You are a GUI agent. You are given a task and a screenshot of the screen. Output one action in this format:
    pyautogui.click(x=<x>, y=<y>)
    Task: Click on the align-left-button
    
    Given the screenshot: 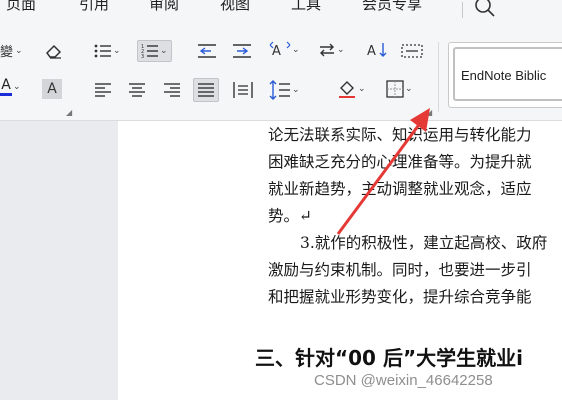 What is the action you would take?
    pyautogui.click(x=103, y=90)
    